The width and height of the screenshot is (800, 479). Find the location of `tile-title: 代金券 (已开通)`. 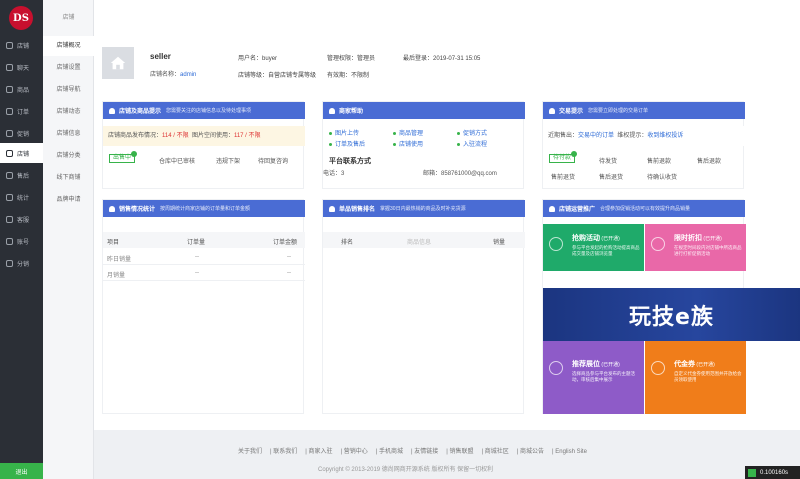

tile-title: 代金券 (已开通) is located at coordinates (694, 364).